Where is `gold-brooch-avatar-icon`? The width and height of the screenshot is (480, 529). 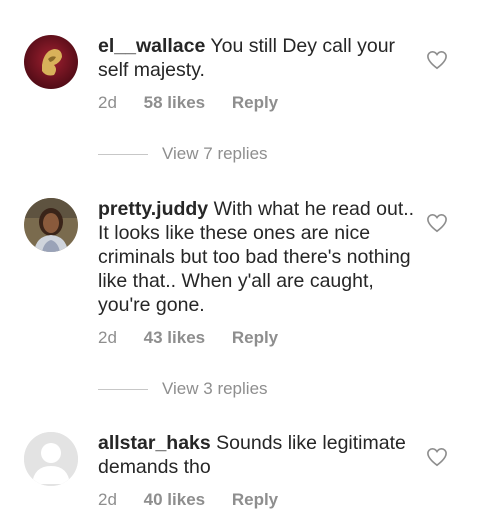 gold-brooch-avatar-icon is located at coordinates (51, 62).